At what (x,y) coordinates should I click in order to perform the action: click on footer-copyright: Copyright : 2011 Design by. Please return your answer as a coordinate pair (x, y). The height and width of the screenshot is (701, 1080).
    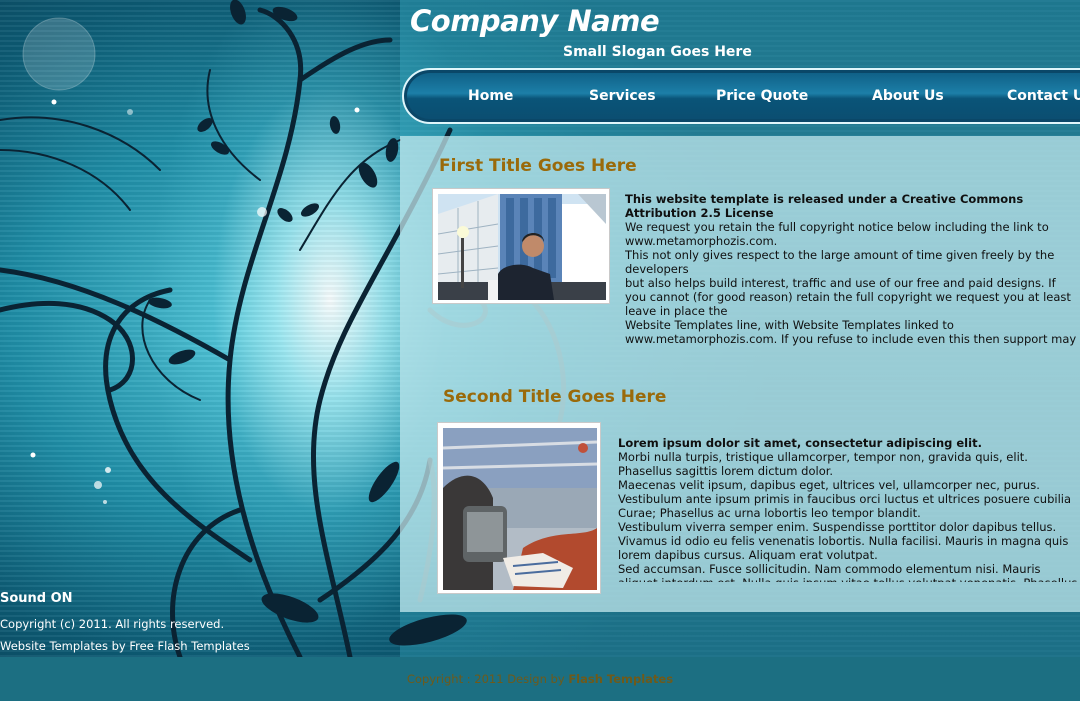
    Looking at the image, I should click on (487, 679).